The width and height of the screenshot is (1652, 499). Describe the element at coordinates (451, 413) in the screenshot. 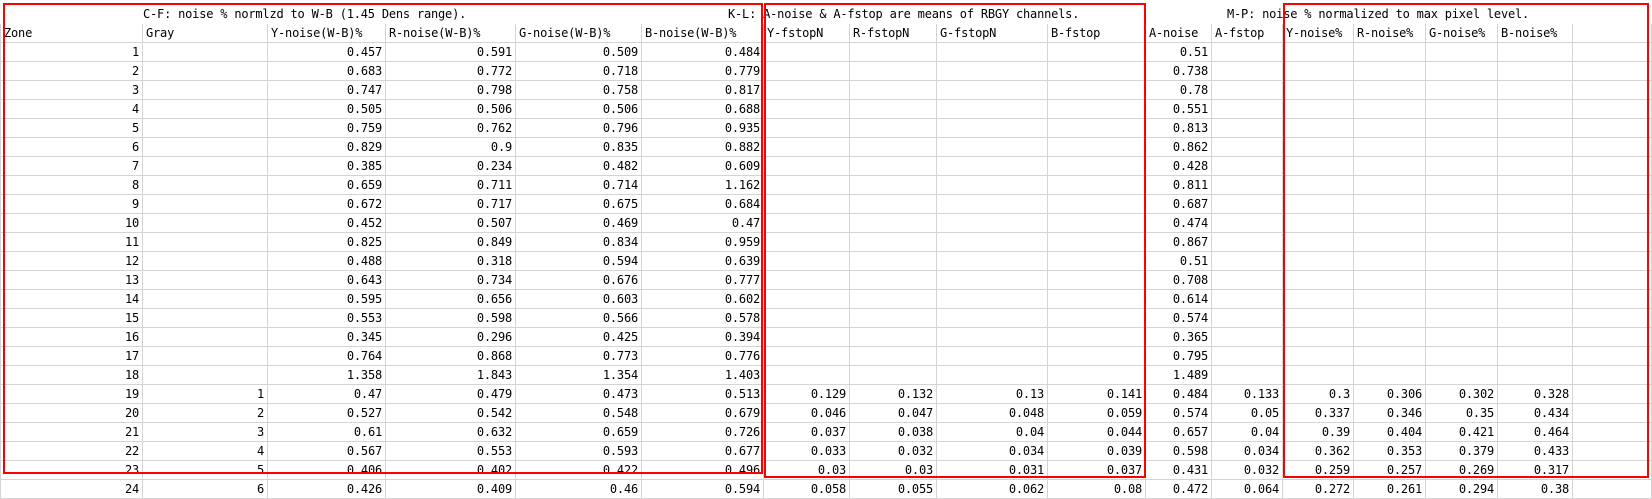

I see `cell: 0.542` at that location.